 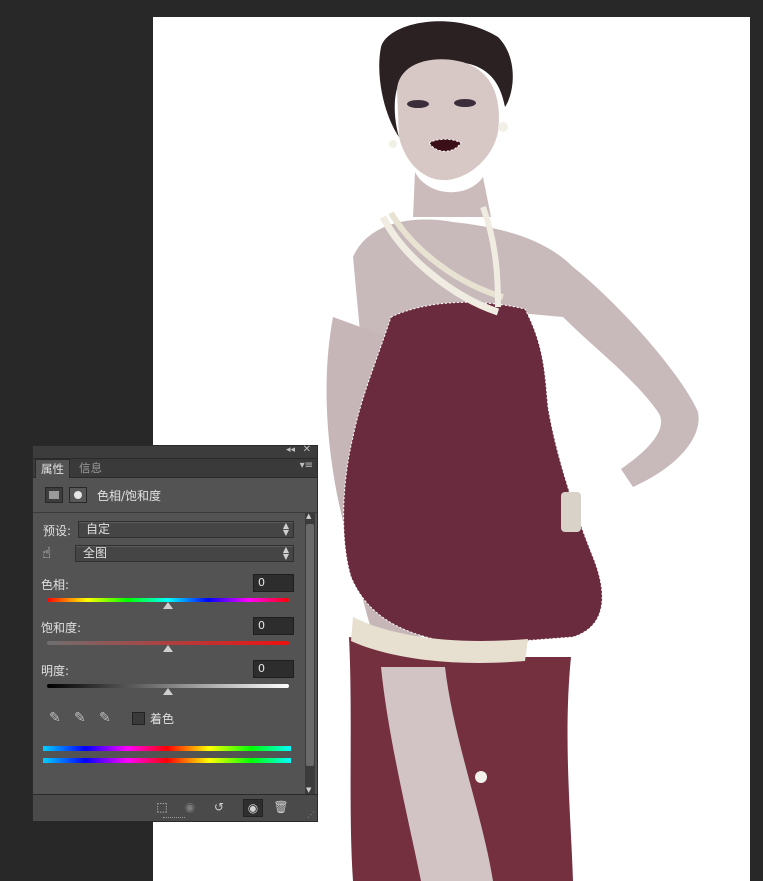 I want to click on scroll-down-icon: ▼, so click(x=308, y=790).